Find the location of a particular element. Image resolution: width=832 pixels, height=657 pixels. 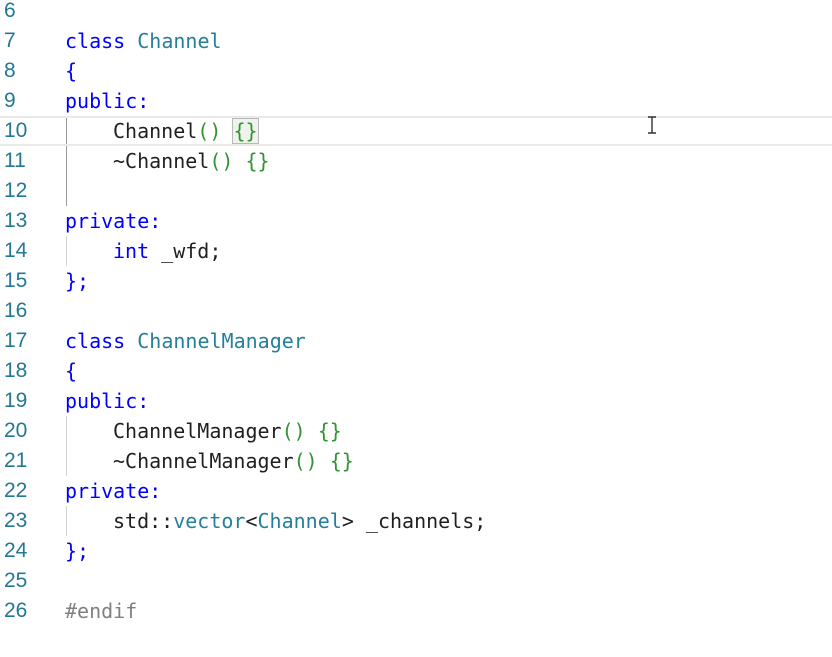

code-line: 16 is located at coordinates (416, 311).